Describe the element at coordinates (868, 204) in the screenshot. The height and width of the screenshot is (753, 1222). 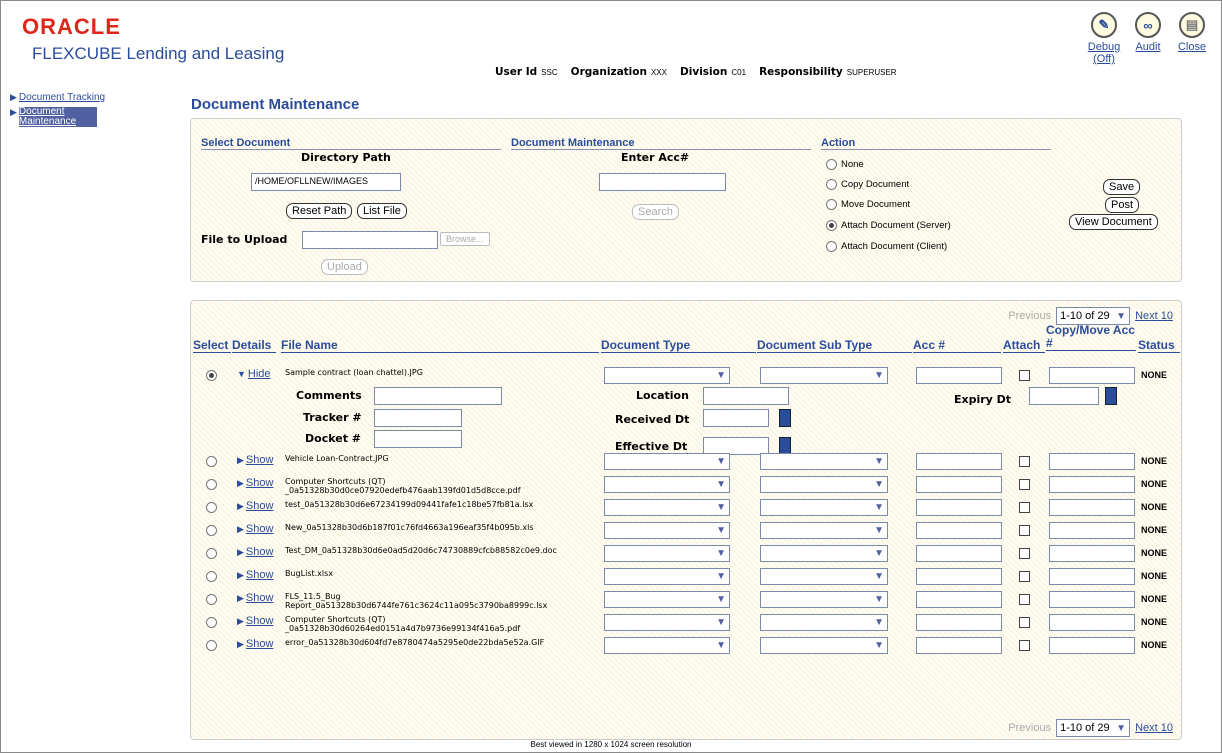
I see `action-move-radio: Move Document` at that location.